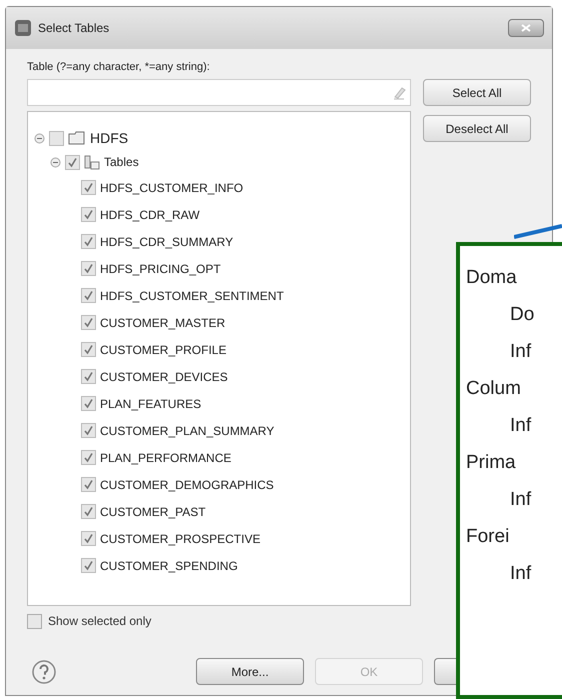 The image size is (562, 699). I want to click on tree-item: HDFS_CDR_SUMMARY, so click(167, 241).